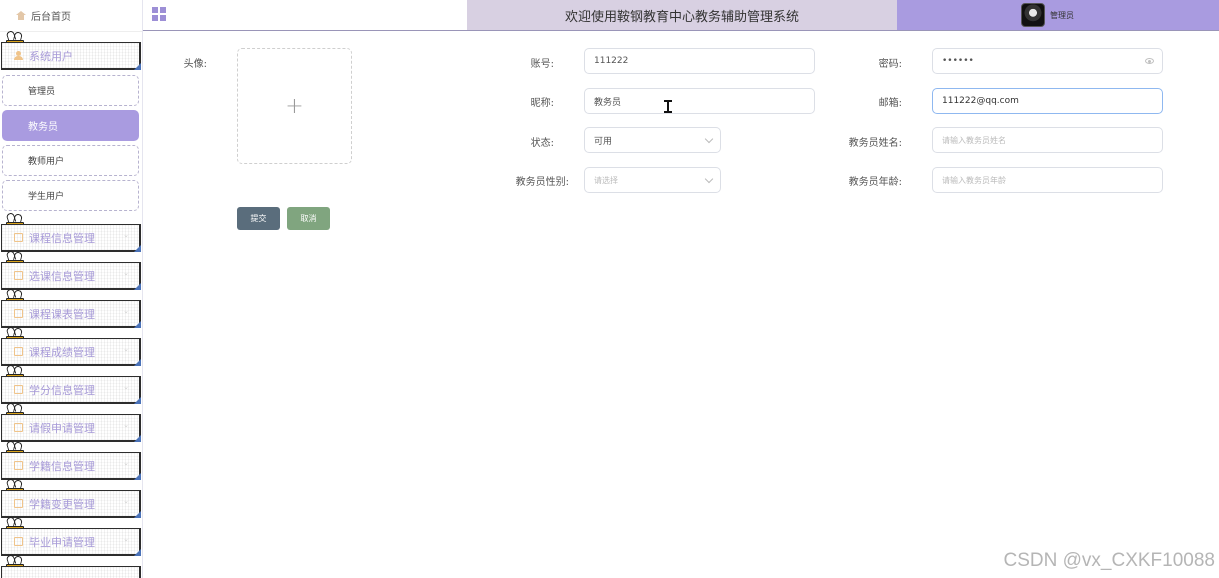 The height and width of the screenshot is (578, 1219). Describe the element at coordinates (980, 101) in the screenshot. I see `email-value: 111222@qq.com` at that location.